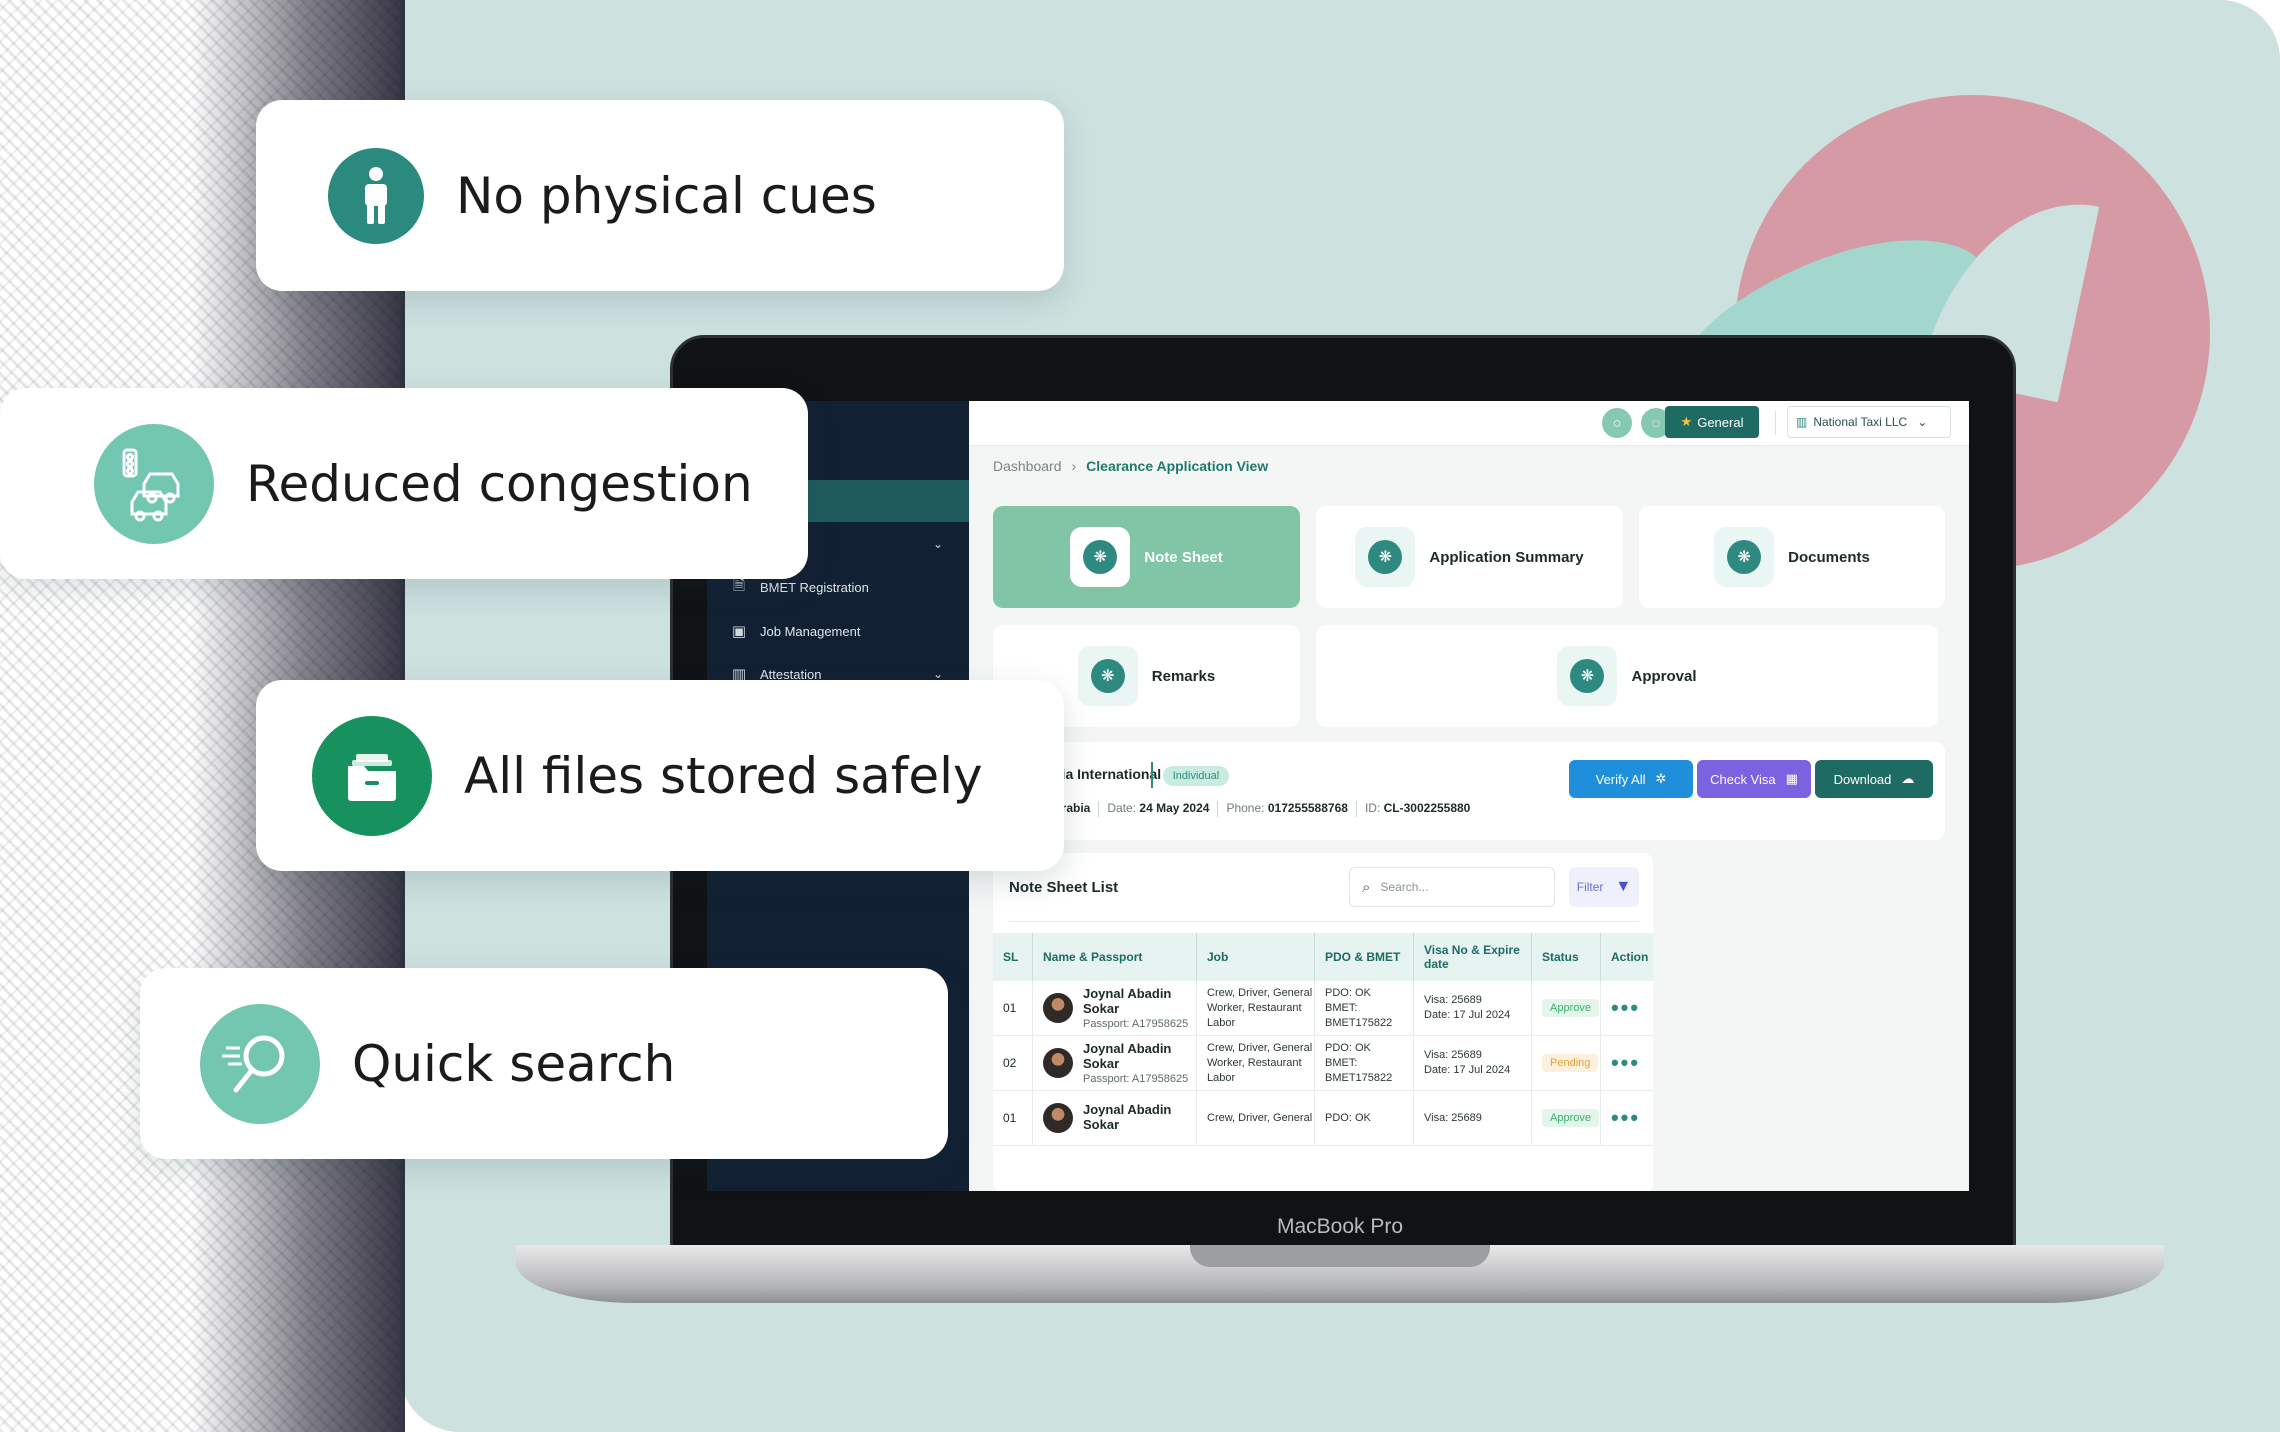 Image resolution: width=2280 pixels, height=1432 pixels. I want to click on id-value: CL-3002255880, so click(1427, 808).